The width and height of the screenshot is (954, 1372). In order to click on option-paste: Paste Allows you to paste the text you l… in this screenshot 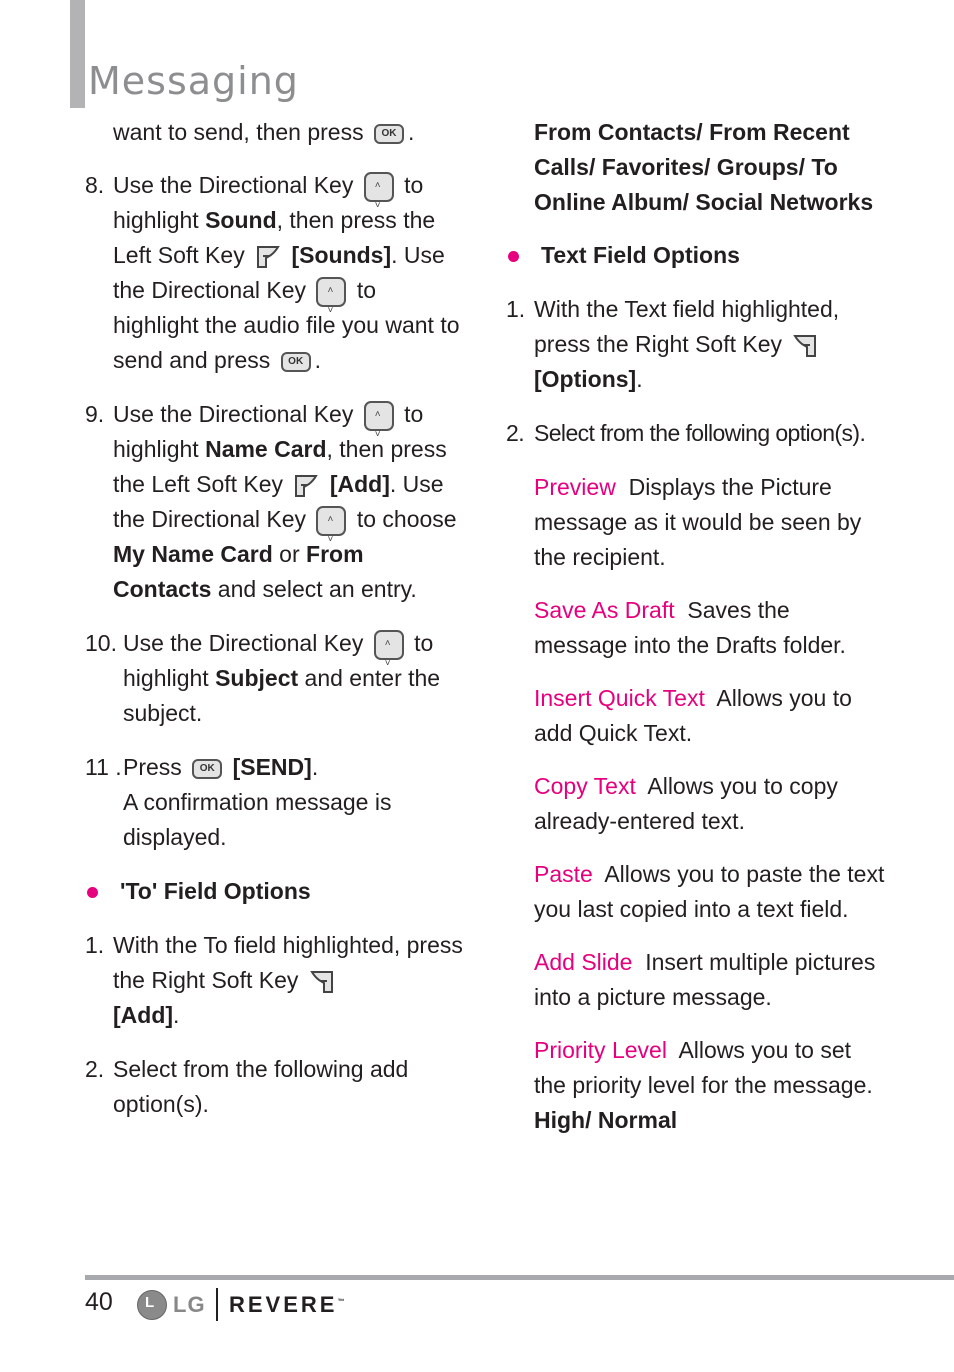, I will do `click(709, 891)`.